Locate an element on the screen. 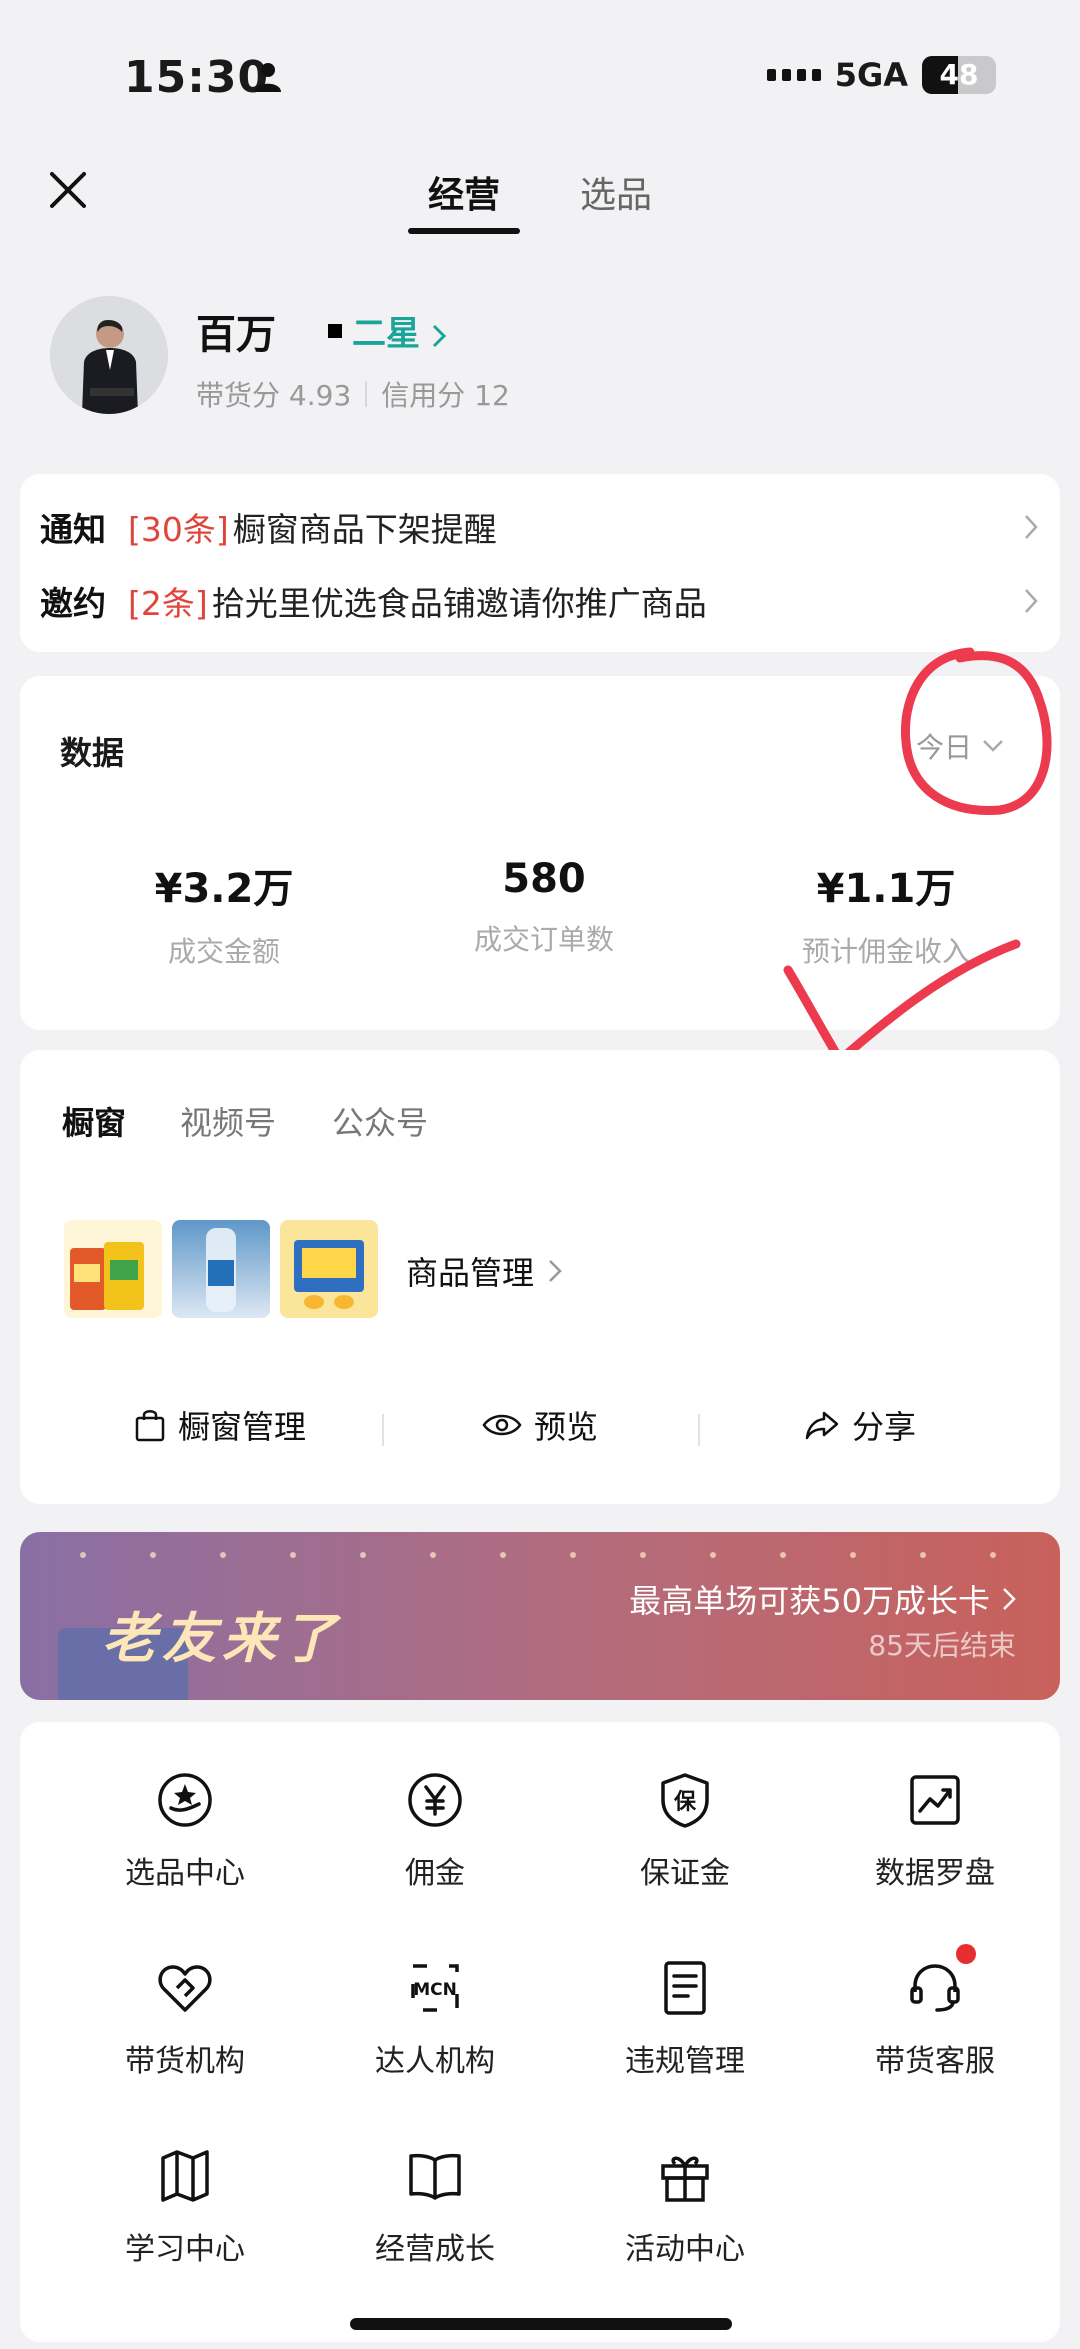 The width and height of the screenshot is (1080, 2349). tab-product-selection: 选品 is located at coordinates (616, 192).